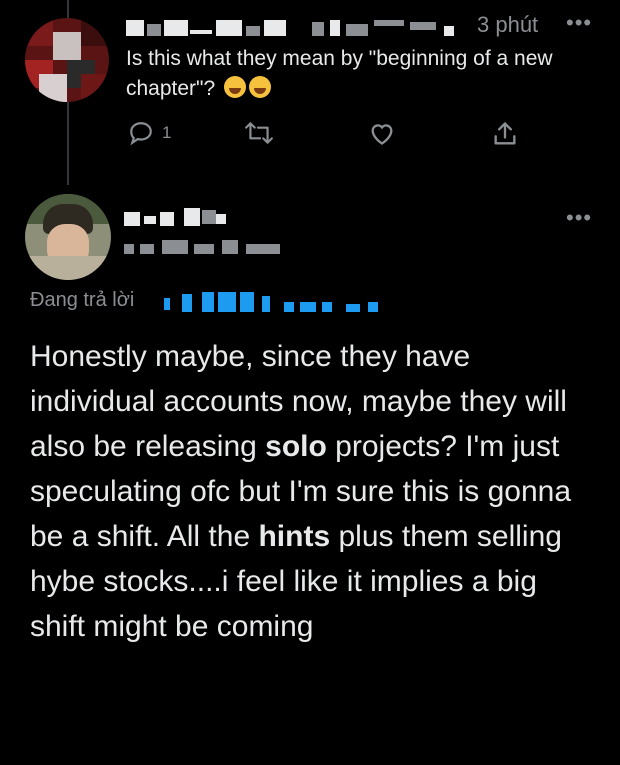 This screenshot has height=765, width=620. Describe the element at coordinates (68, 142) in the screenshot. I see `thread-line` at that location.